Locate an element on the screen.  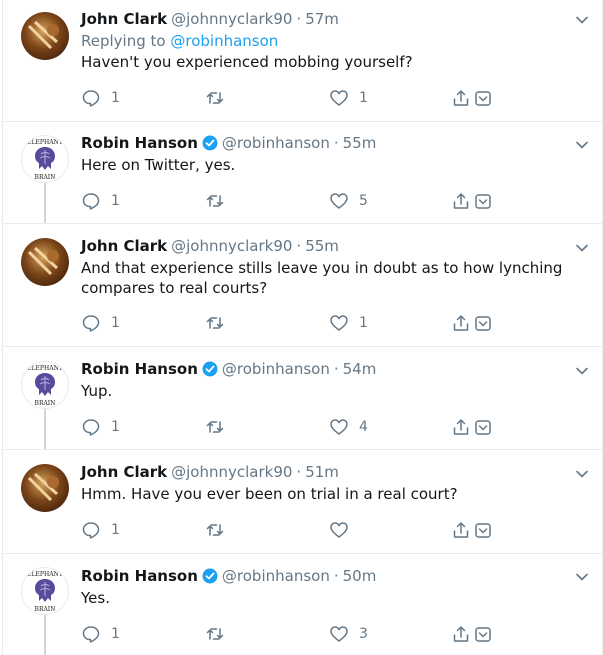
like-button: 3 is located at coordinates (348, 634).